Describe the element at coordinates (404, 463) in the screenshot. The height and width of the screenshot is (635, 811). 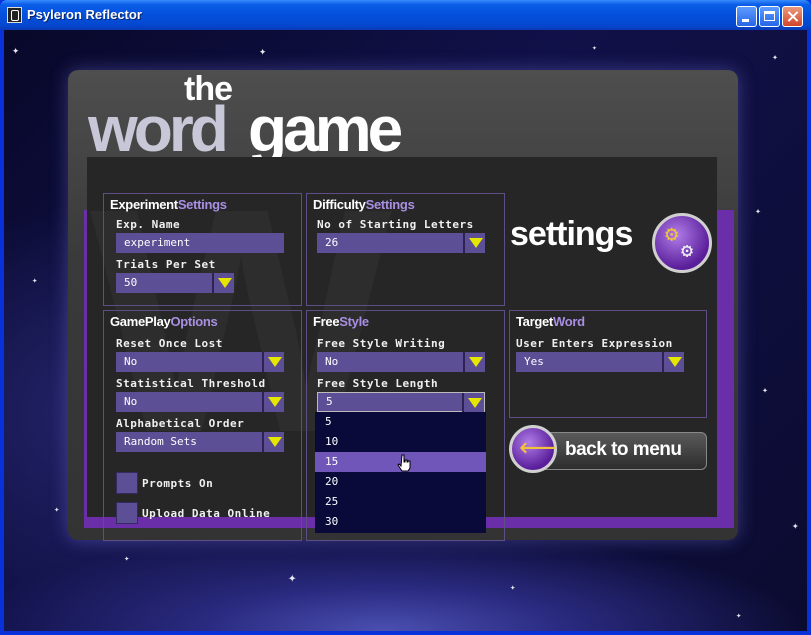
I see `hand-cursor-icon` at that location.